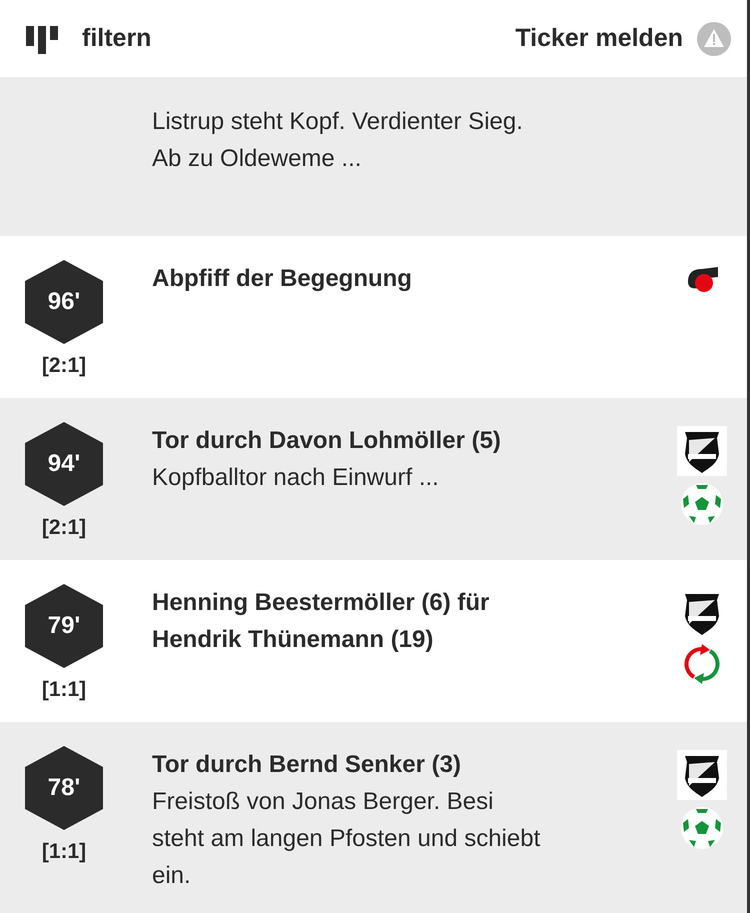 The image size is (750, 913). I want to click on event-title: Henning Beestermöller (6) für Hendrik Thünemann (19), so click(321, 621).